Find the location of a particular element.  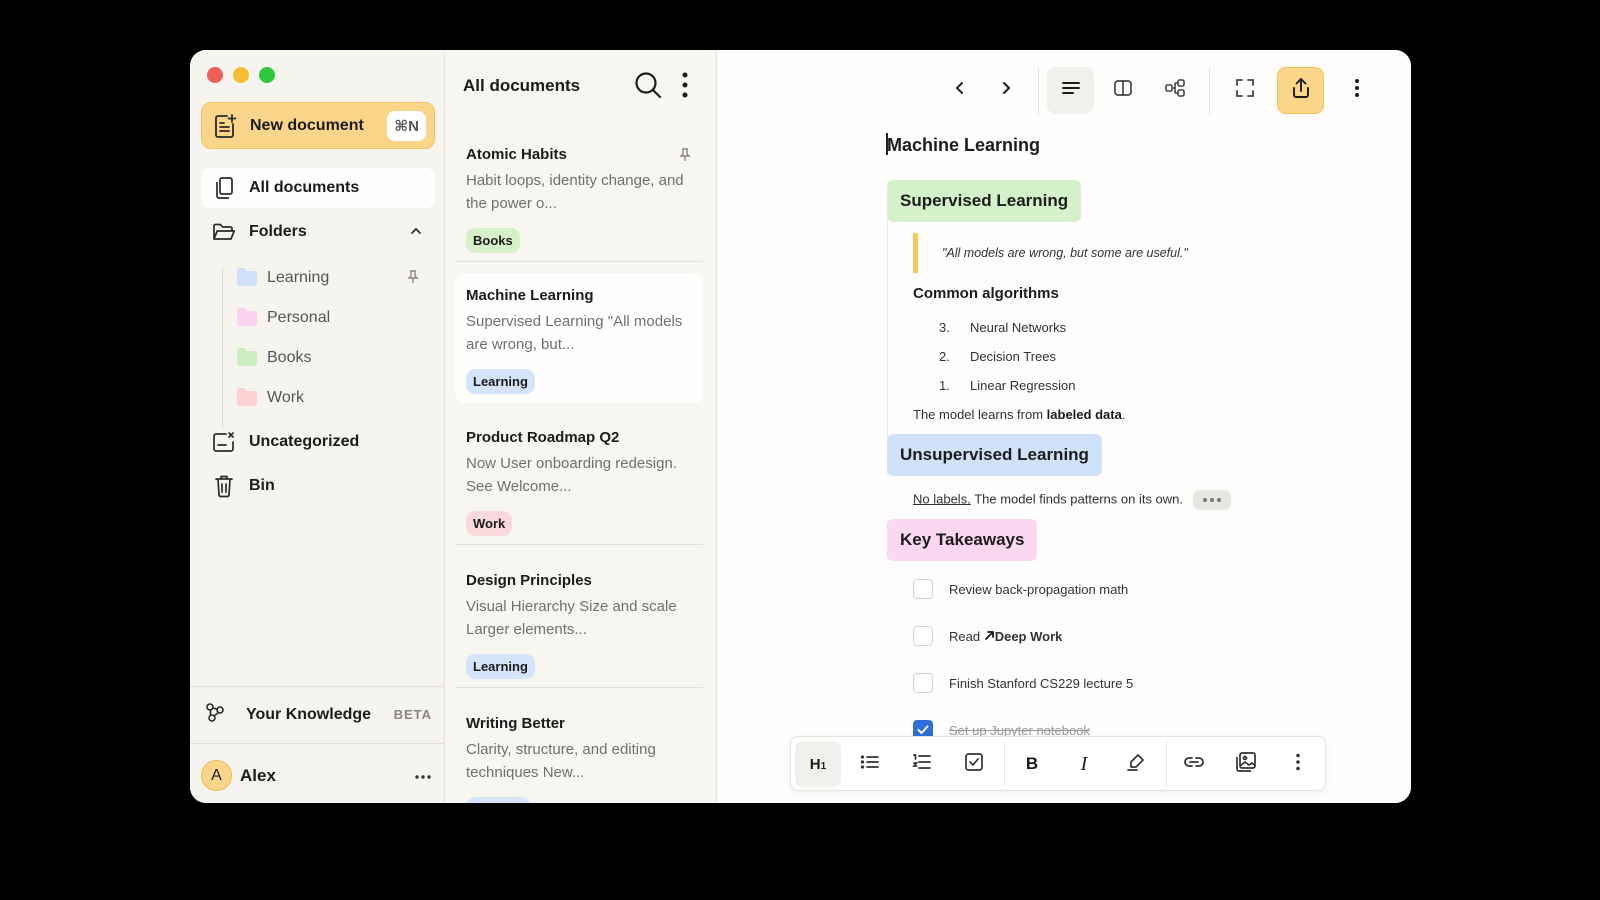

search-icon is located at coordinates (648, 87).